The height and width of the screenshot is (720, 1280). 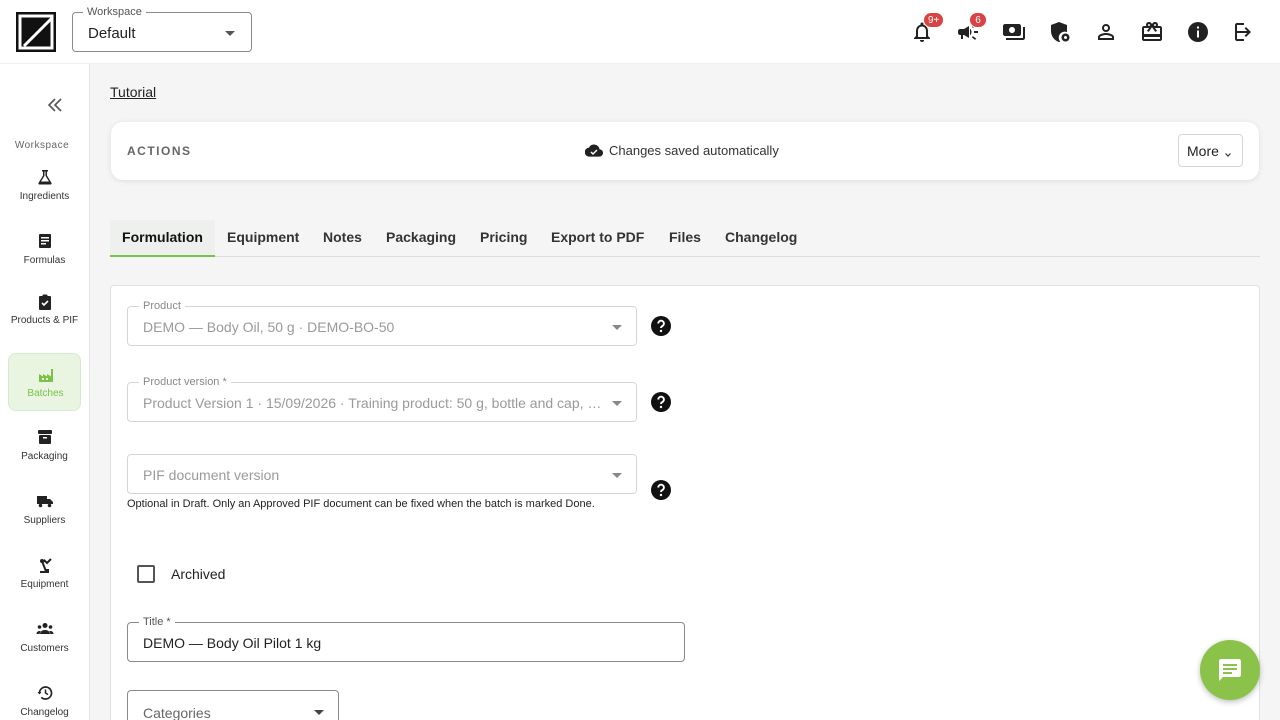 I want to click on sidebar-item-batches: Batches, so click(x=44, y=382).